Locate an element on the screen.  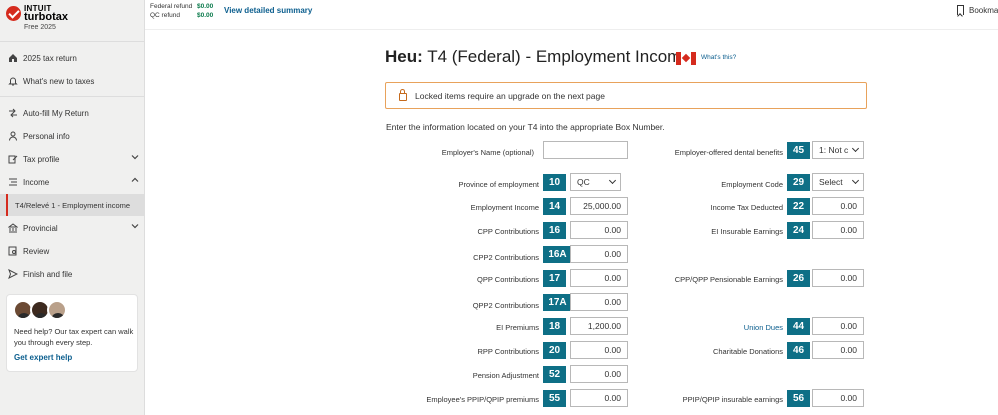
sidebar-item-whats-new: What's new to taxes is located at coordinates (72, 81).